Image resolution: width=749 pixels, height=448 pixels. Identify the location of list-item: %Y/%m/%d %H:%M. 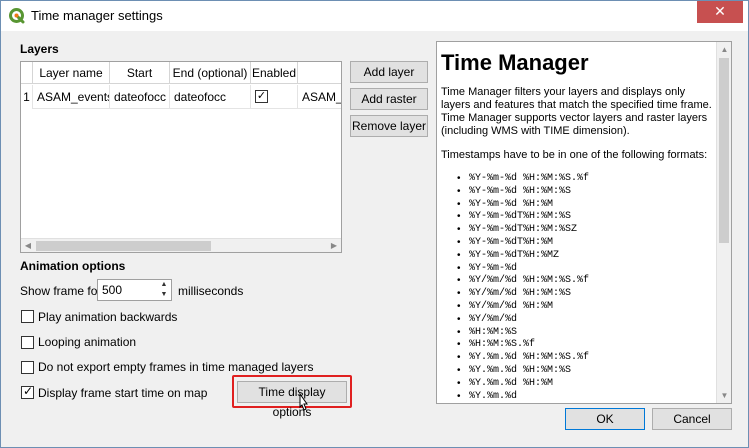
(586, 307).